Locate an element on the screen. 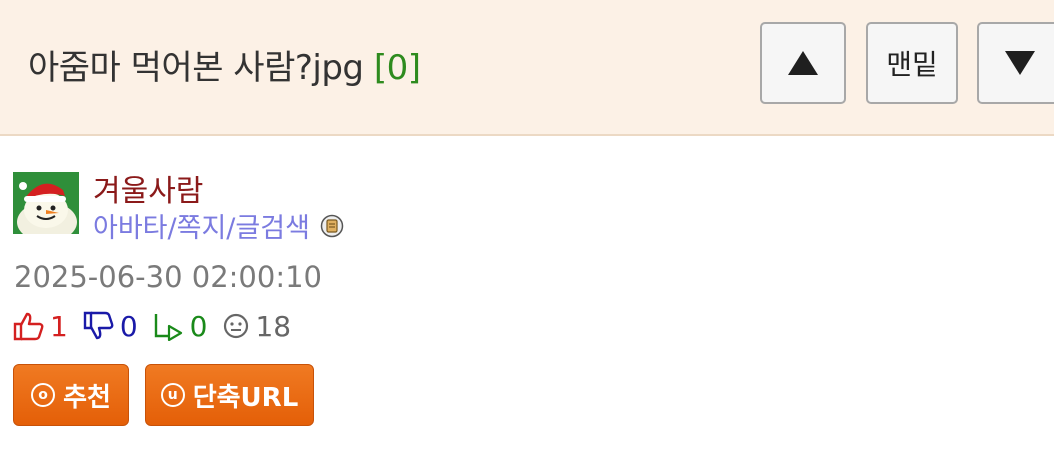  shorturl-button: u 단축URL is located at coordinates (229, 395).